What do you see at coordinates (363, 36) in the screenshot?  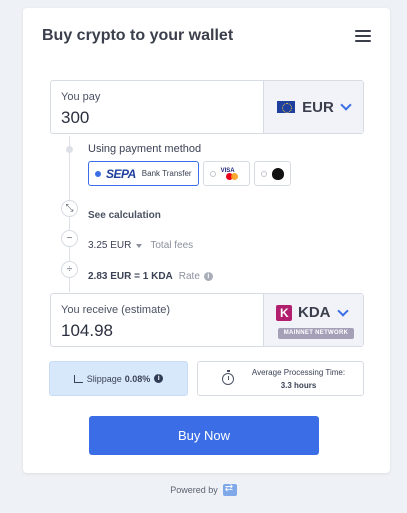 I see `hamburger-menu-icon` at bounding box center [363, 36].